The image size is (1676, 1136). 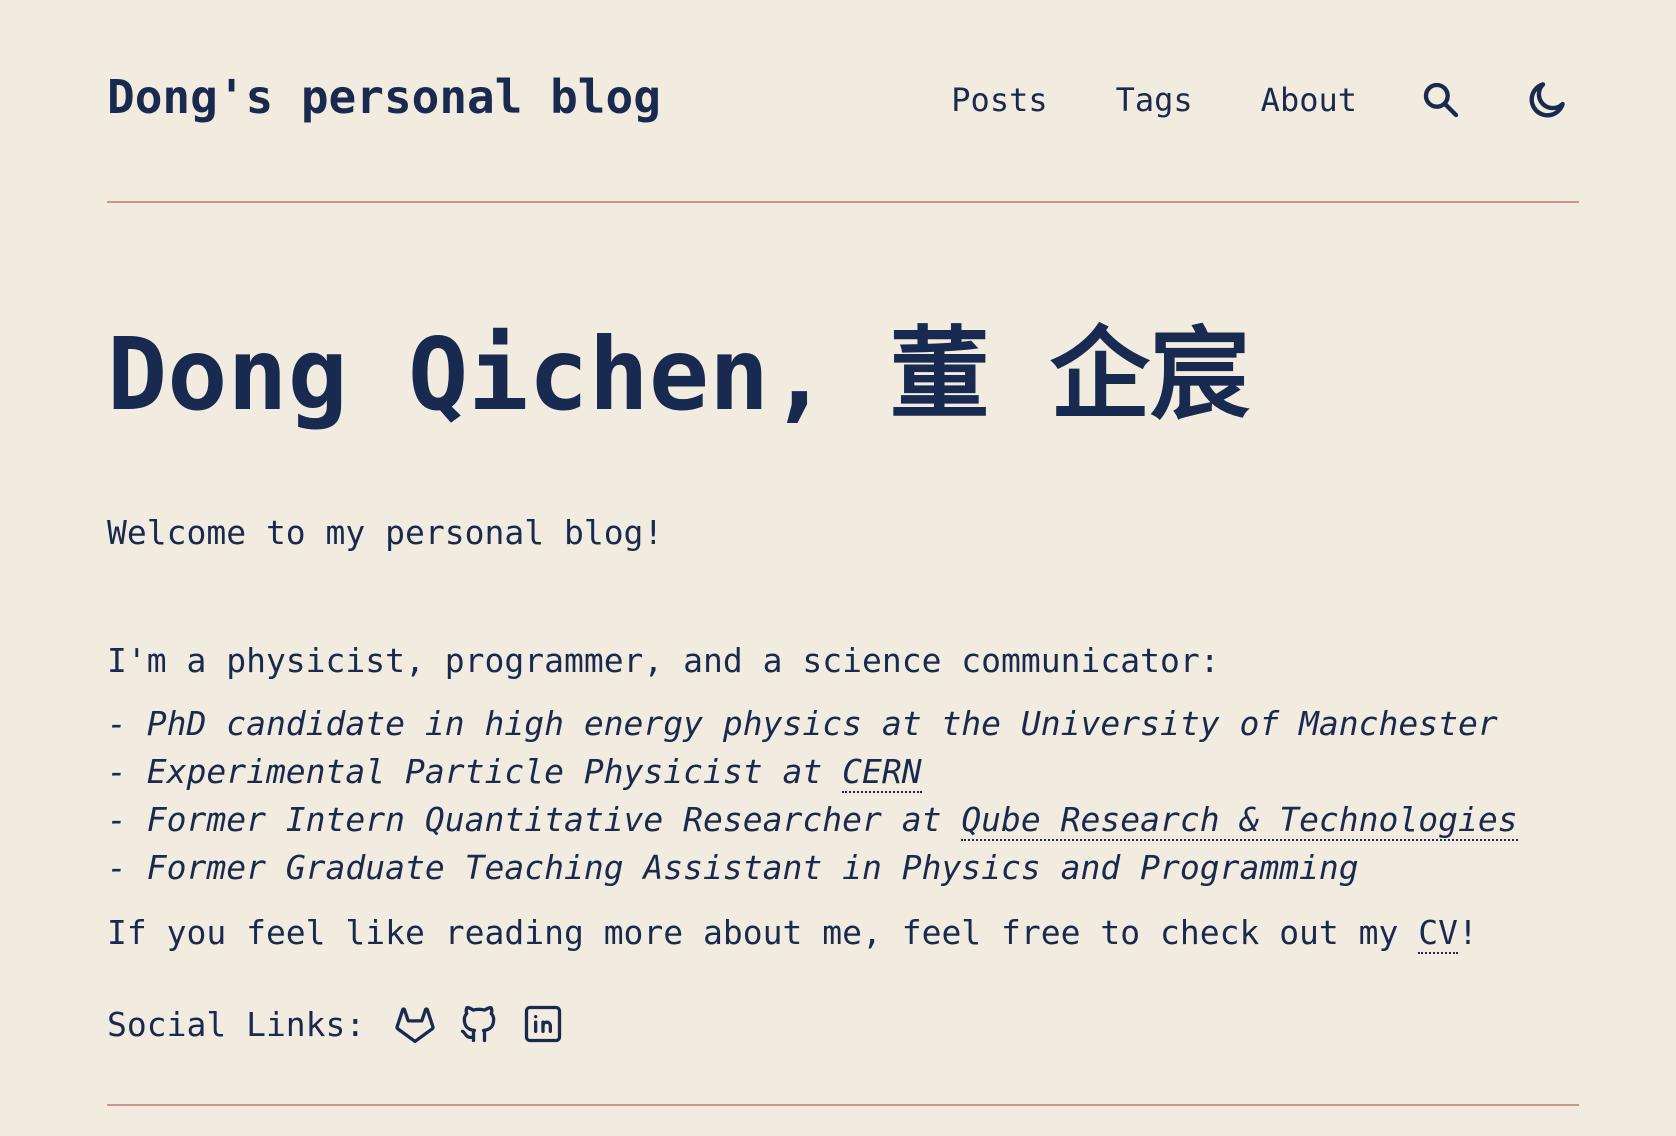 I want to click on welcome-text: Welcome to my personal blog!, so click(x=385, y=532).